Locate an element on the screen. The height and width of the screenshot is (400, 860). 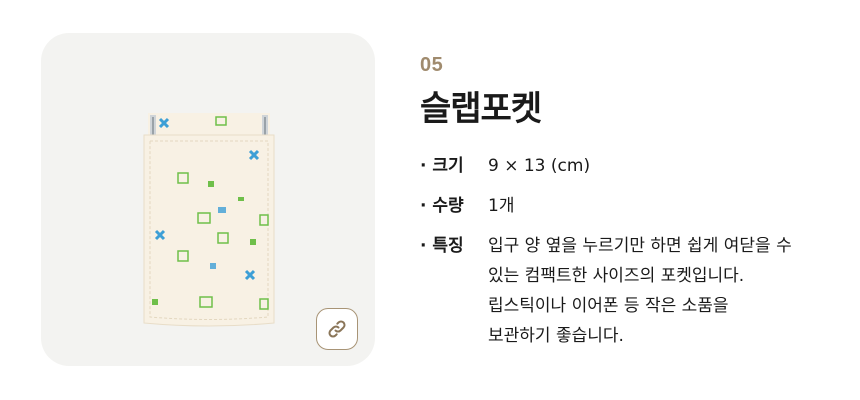
spec-value-line: 9 × 13 (cm) is located at coordinates (539, 166).